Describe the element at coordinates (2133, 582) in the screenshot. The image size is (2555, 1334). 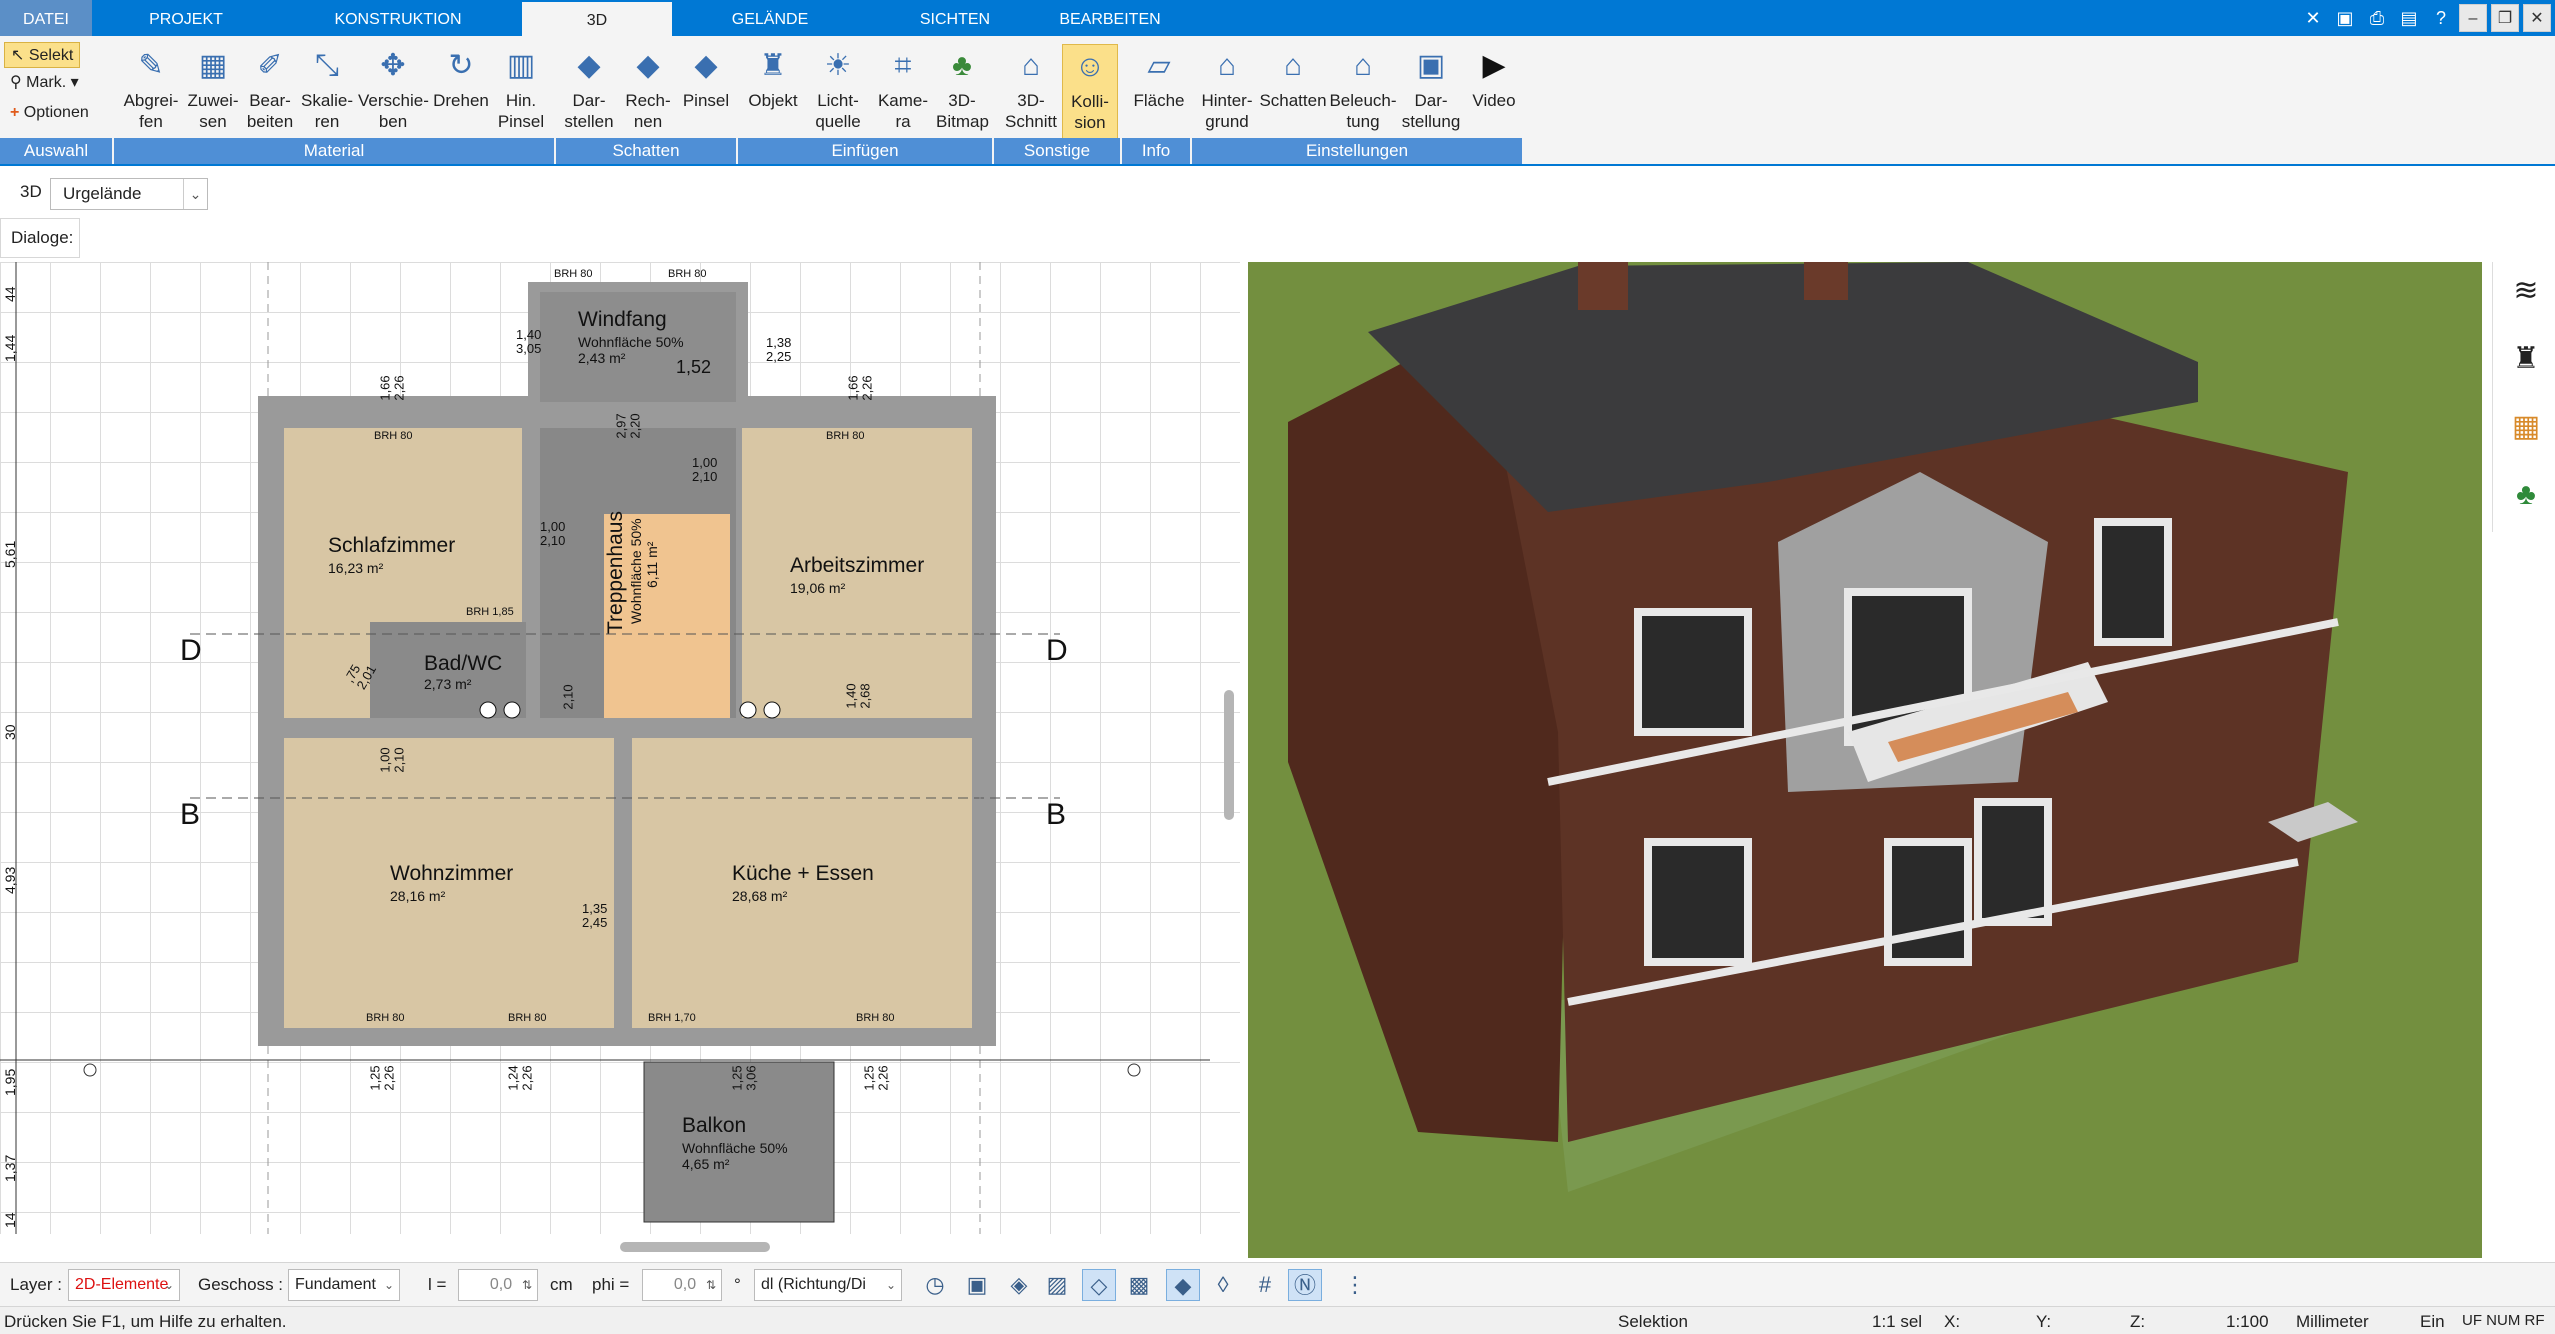
I see `window` at that location.